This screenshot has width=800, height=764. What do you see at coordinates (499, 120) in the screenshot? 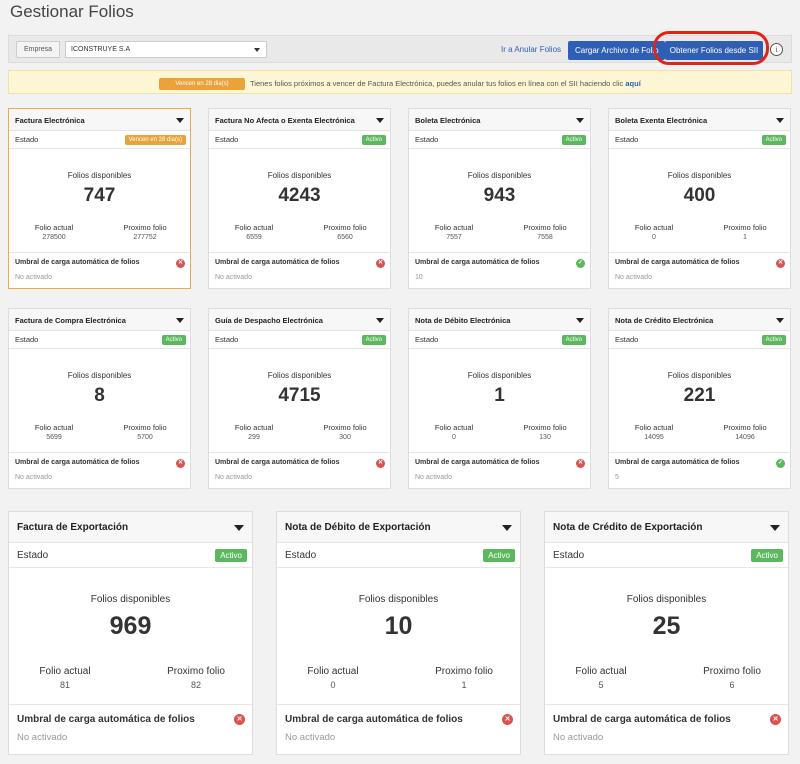
I see `card-header: Boleta Electrónica` at bounding box center [499, 120].